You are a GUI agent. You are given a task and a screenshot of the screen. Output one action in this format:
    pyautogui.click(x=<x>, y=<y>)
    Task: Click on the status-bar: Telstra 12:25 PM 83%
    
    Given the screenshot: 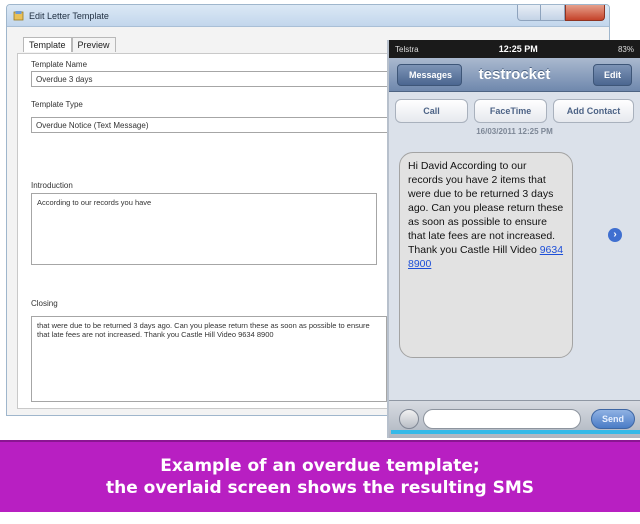 What is the action you would take?
    pyautogui.click(x=514, y=49)
    